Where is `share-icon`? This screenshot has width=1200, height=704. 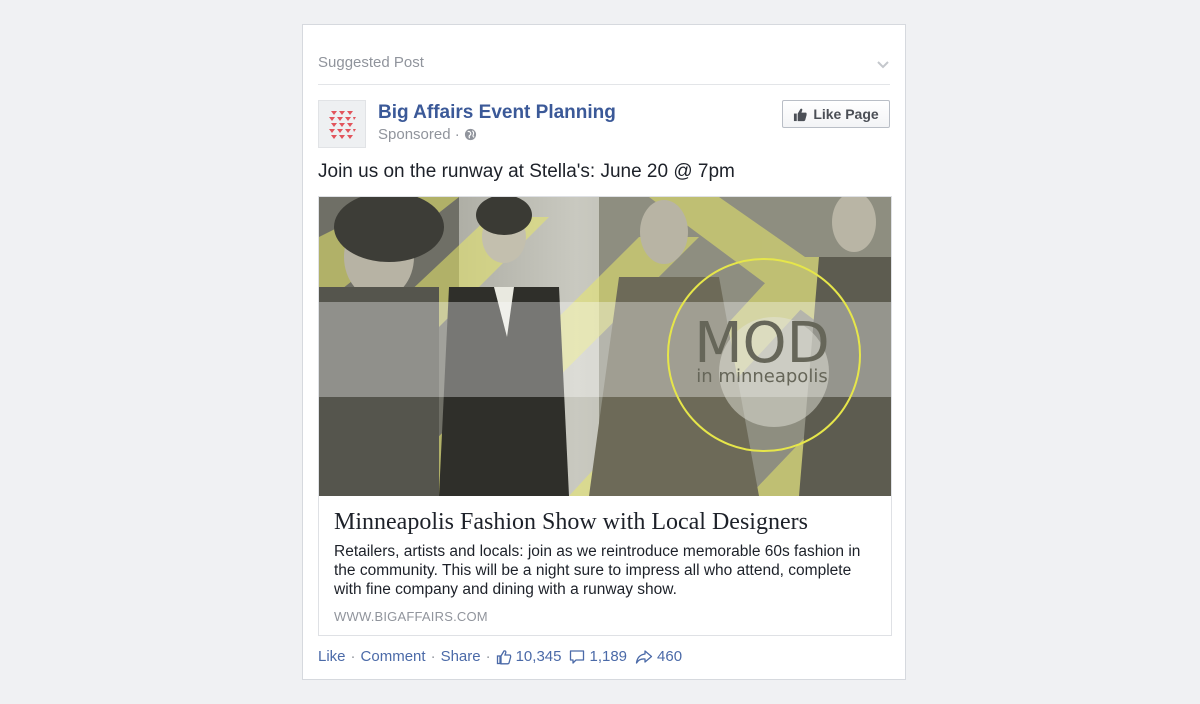
share-icon is located at coordinates (644, 656).